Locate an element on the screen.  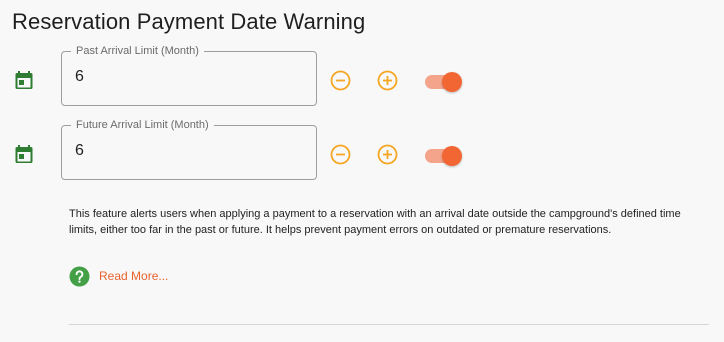
section-divider is located at coordinates (389, 324).